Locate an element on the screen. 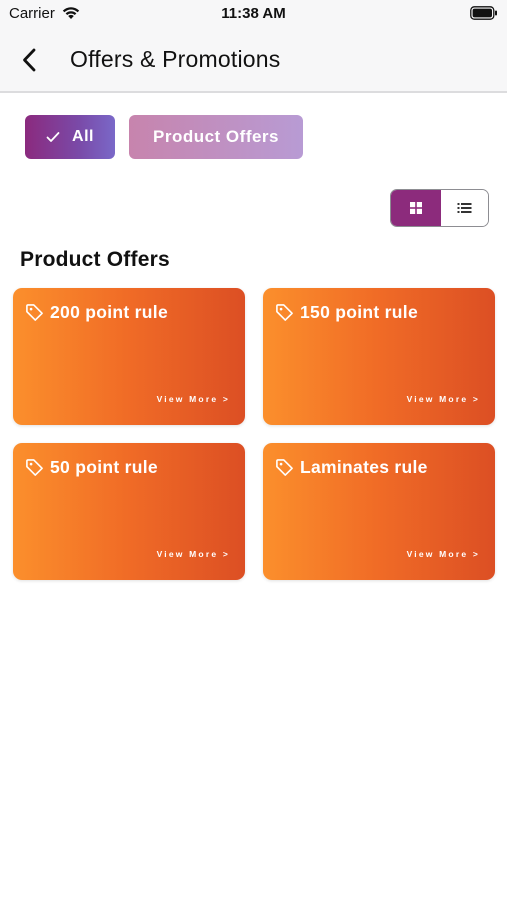 This screenshot has height=900, width=507. status-time: 11:38 AM is located at coordinates (253, 13).